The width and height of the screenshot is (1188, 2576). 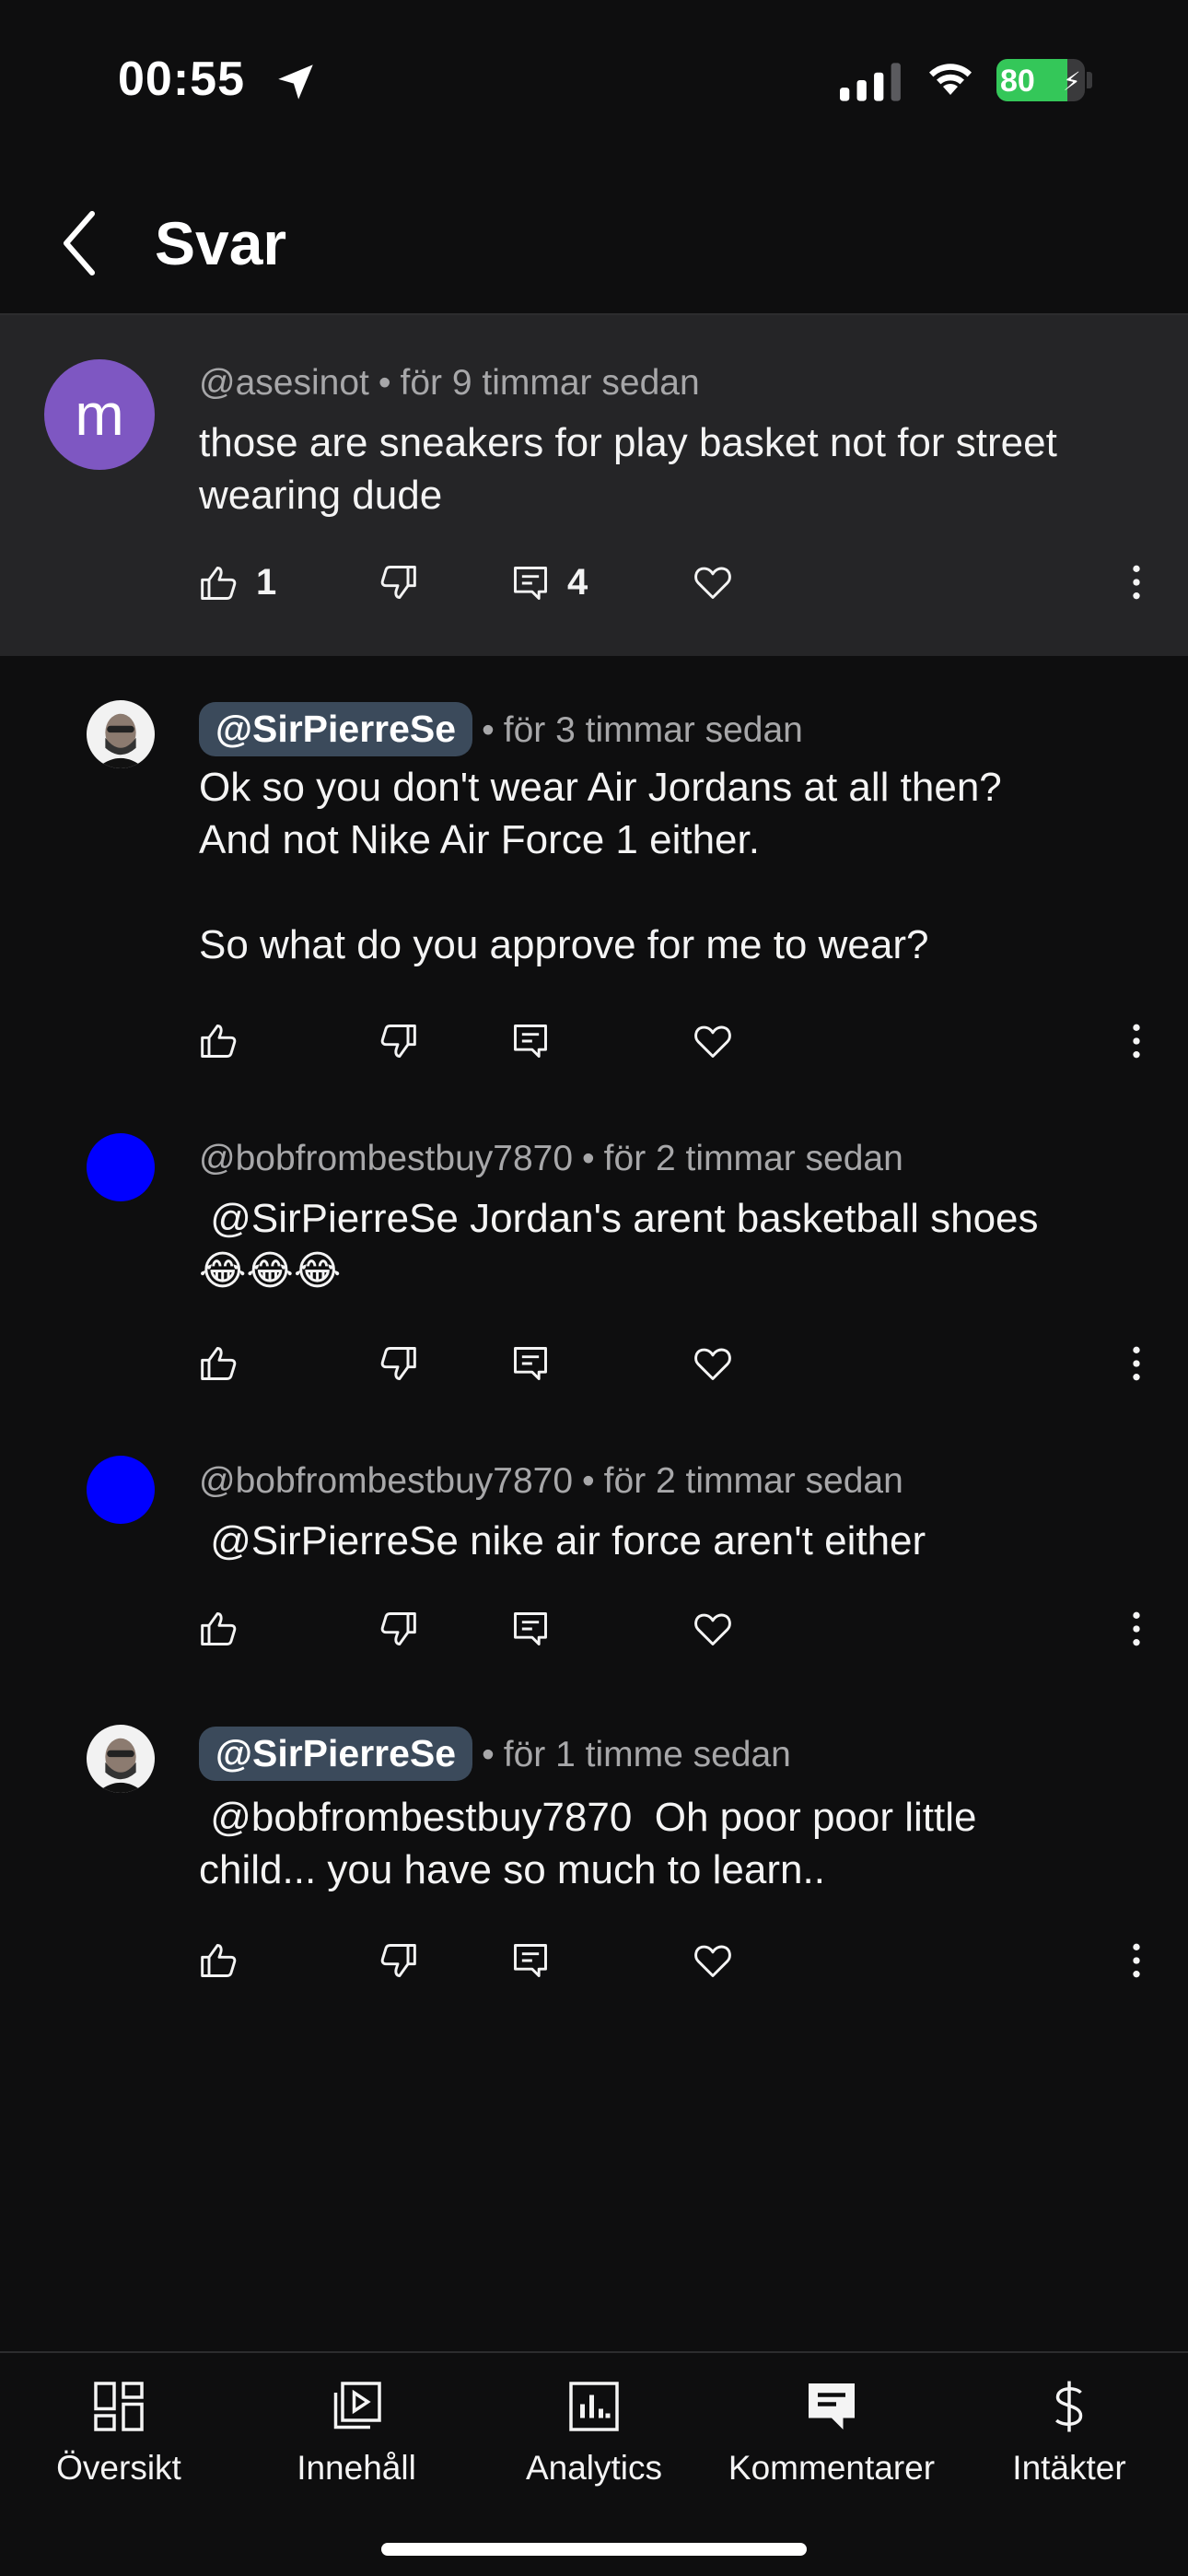 I want to click on battery-indicator: 80 ⚡, so click(x=1040, y=80).